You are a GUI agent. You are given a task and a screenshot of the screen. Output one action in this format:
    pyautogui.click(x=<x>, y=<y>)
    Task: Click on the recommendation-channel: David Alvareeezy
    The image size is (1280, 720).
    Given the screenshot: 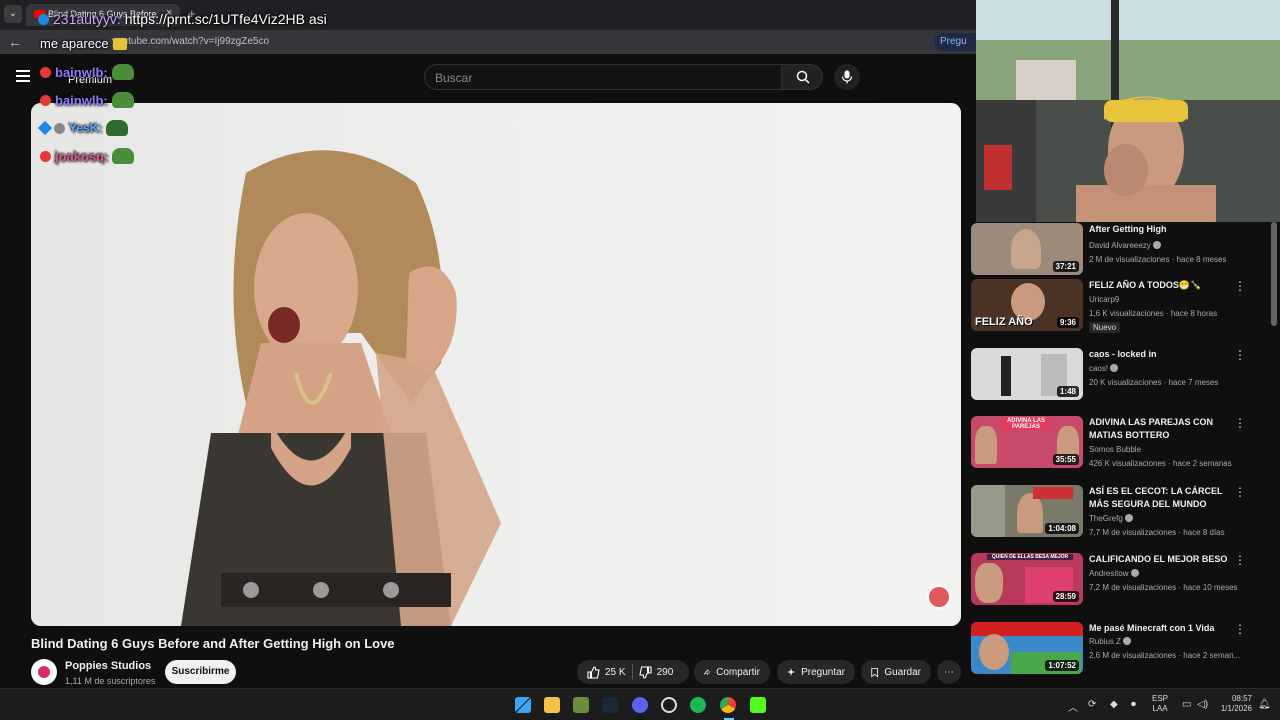 What is the action you would take?
    pyautogui.click(x=1125, y=245)
    